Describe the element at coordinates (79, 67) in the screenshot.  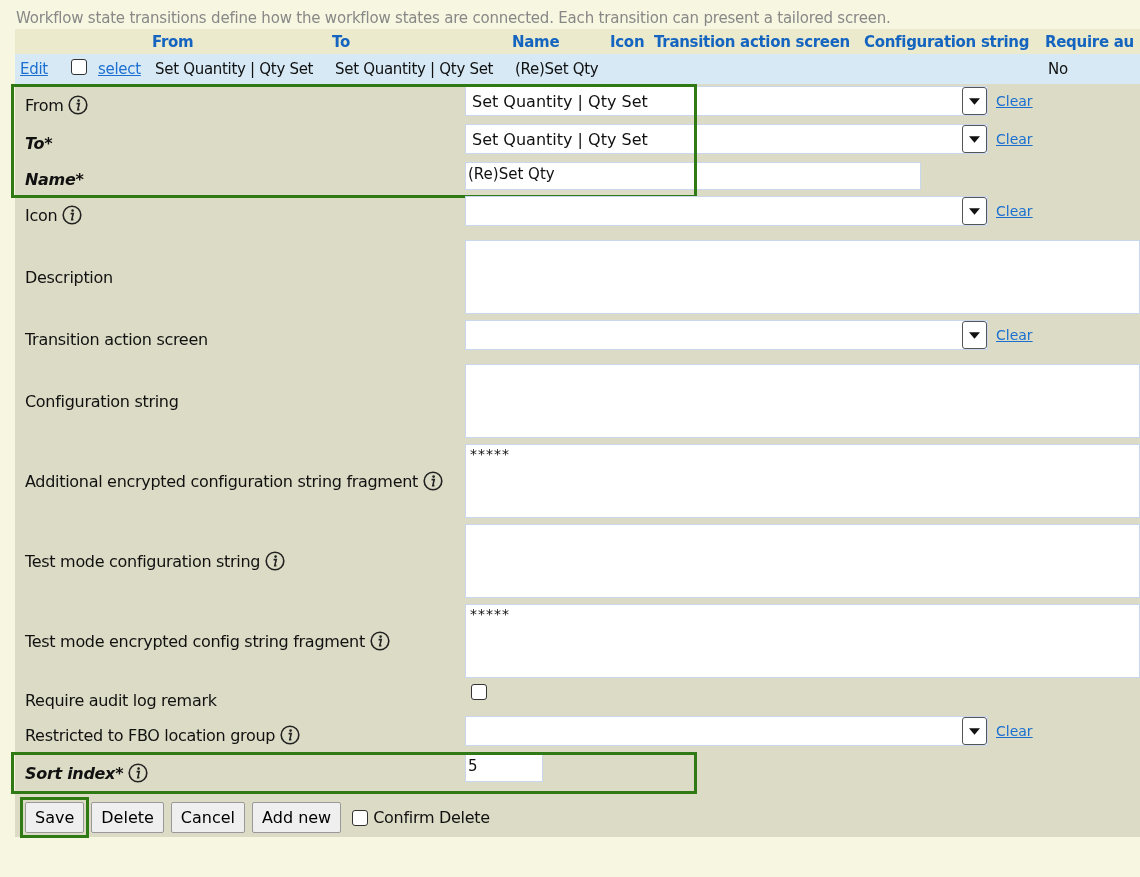
I see `row-checkbox` at that location.